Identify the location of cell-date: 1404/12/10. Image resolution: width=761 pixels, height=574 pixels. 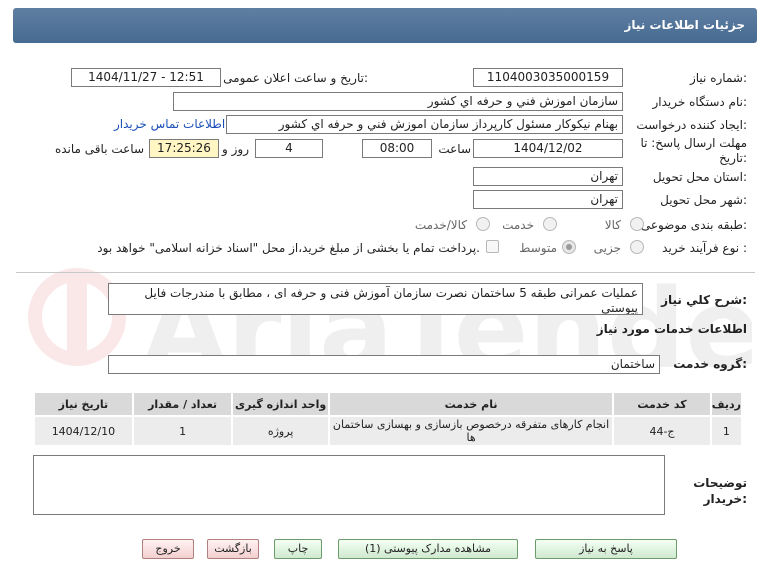
(83, 431).